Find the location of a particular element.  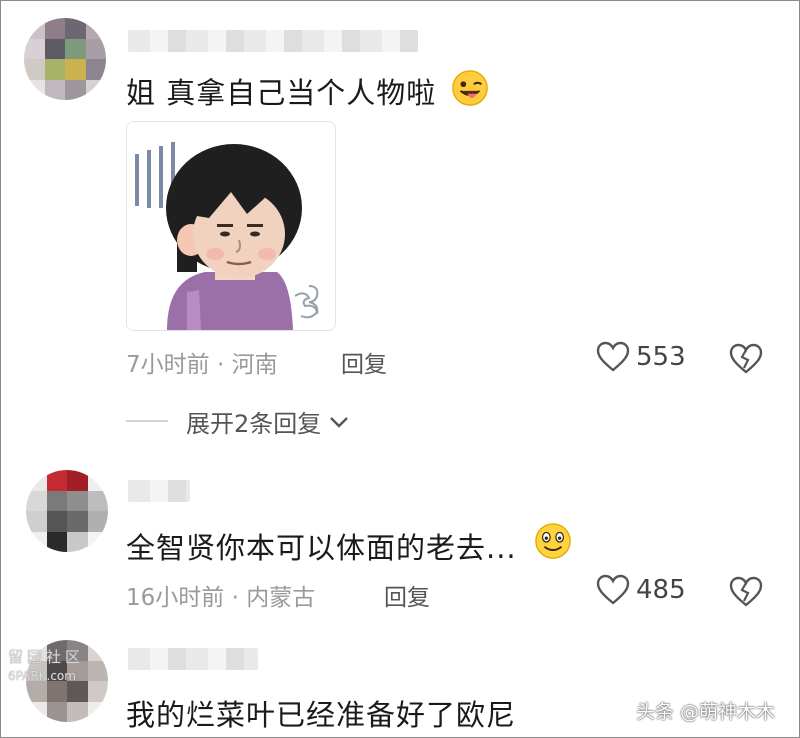

sticker-image is located at coordinates (231, 226).